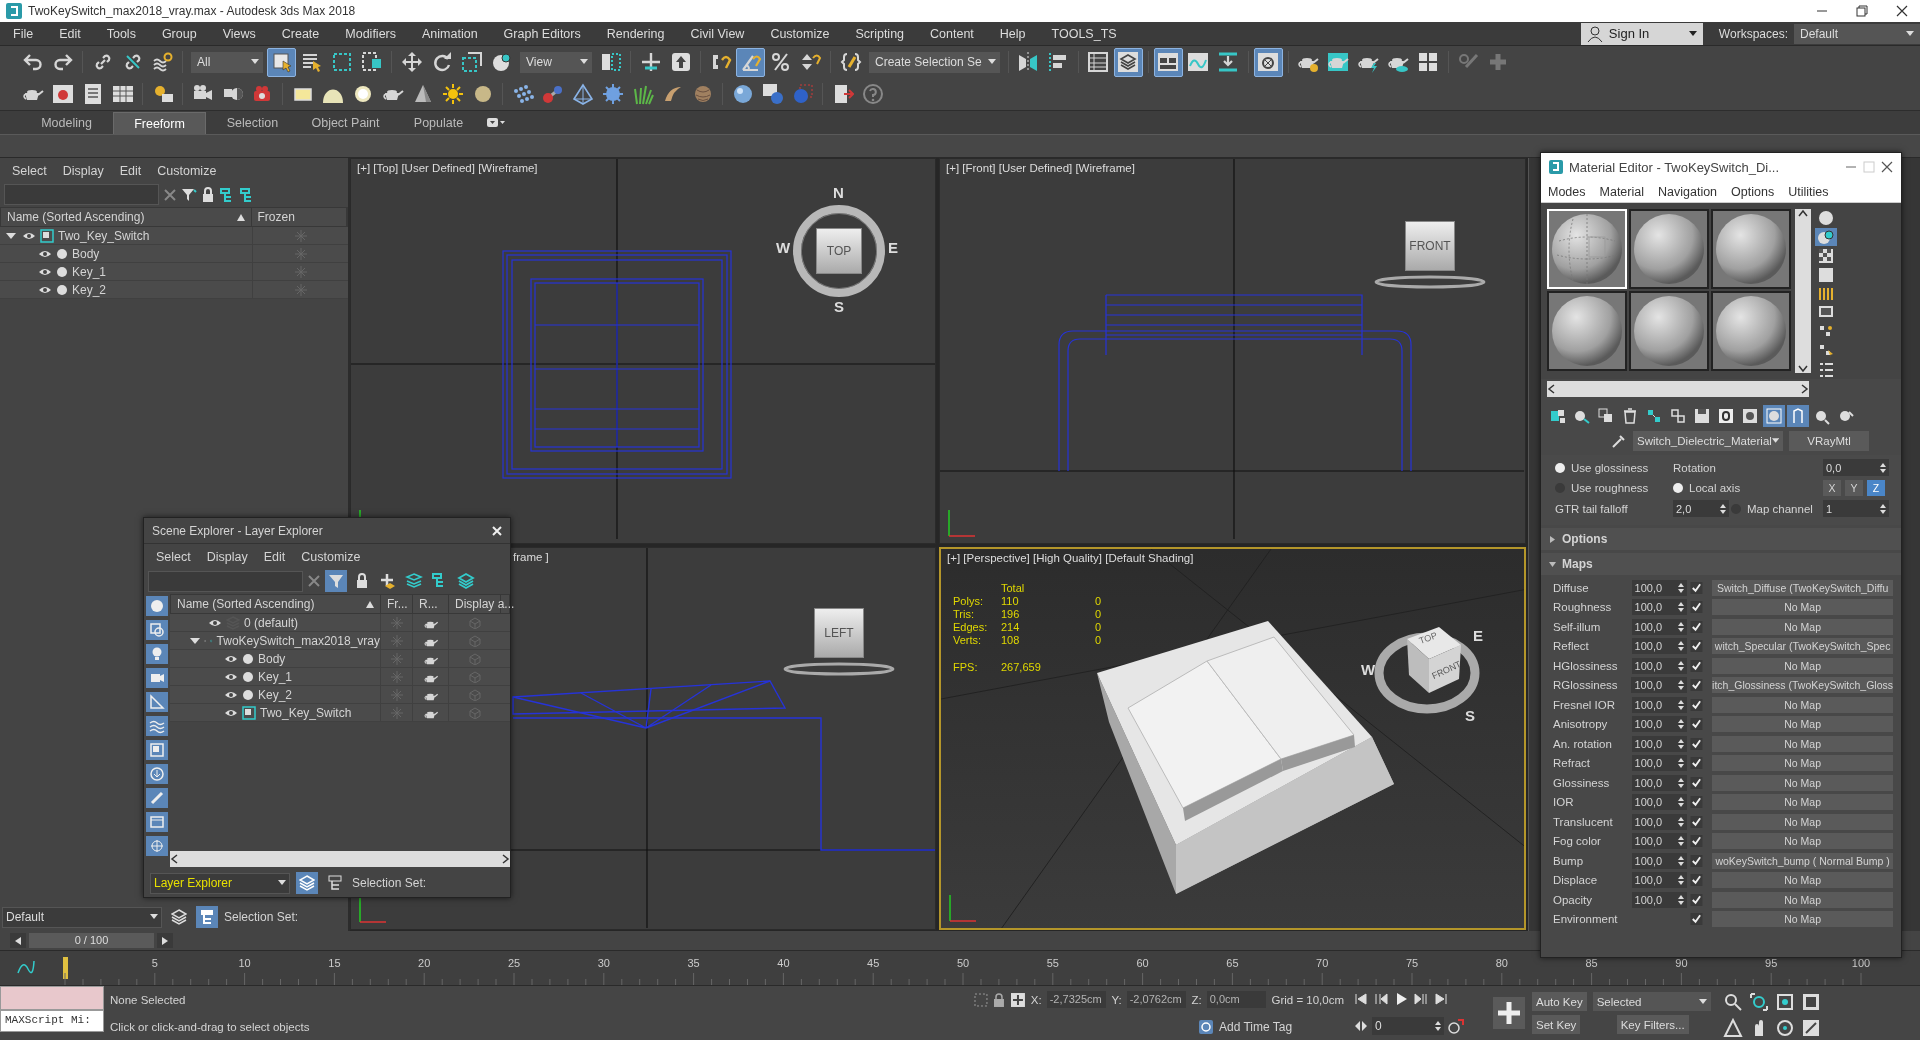 The image size is (1920, 1040). What do you see at coordinates (340, 713) in the screenshot?
I see `tree-row: Two_Key_Switch` at bounding box center [340, 713].